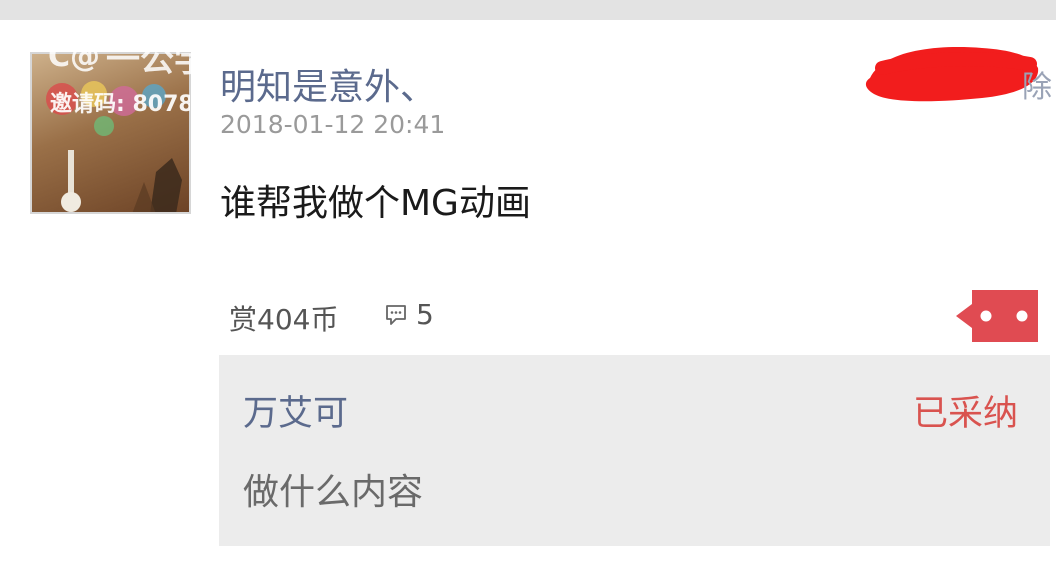 This screenshot has width=1056, height=574. Describe the element at coordinates (952, 74) in the screenshot. I see `redaction-scribble` at that location.